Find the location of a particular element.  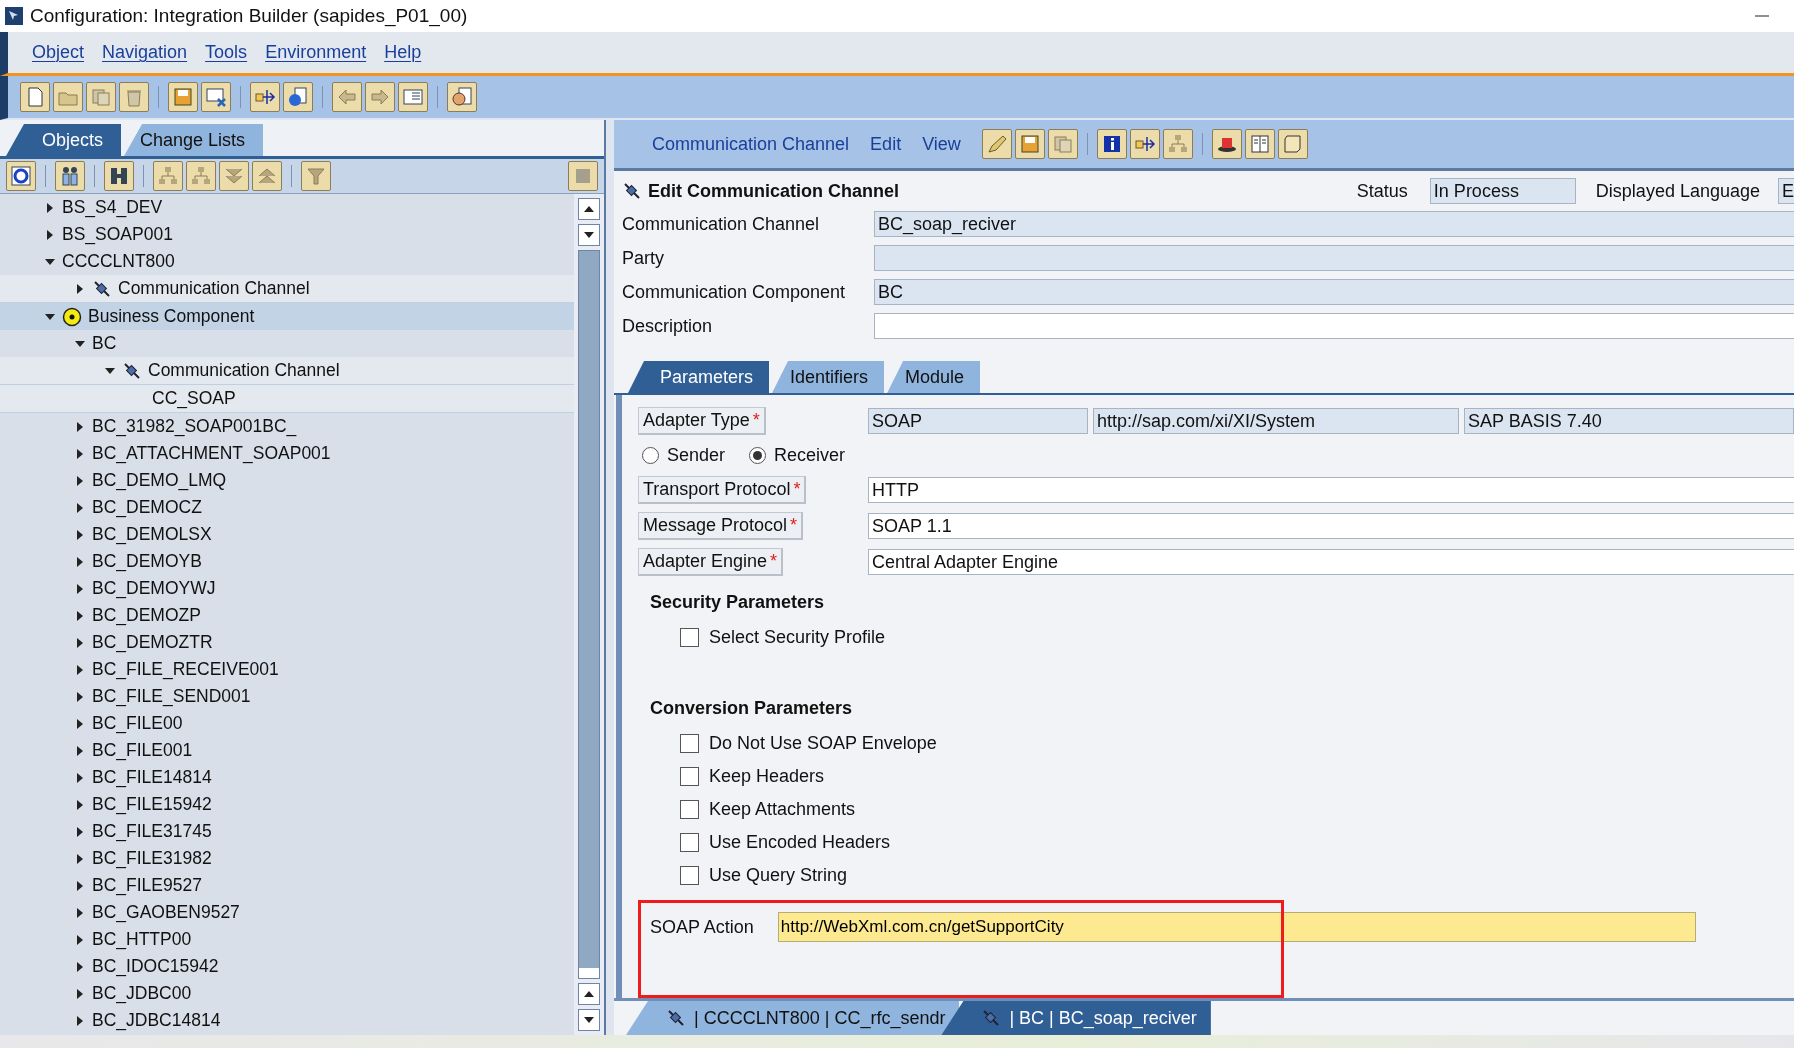

field-label: Message Protocol * is located at coordinates (721, 526).